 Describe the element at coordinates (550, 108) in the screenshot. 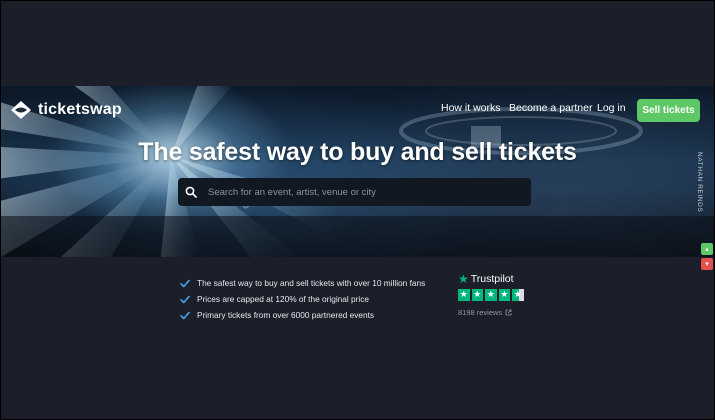

I see `nav-become-partner: Become a partner` at that location.